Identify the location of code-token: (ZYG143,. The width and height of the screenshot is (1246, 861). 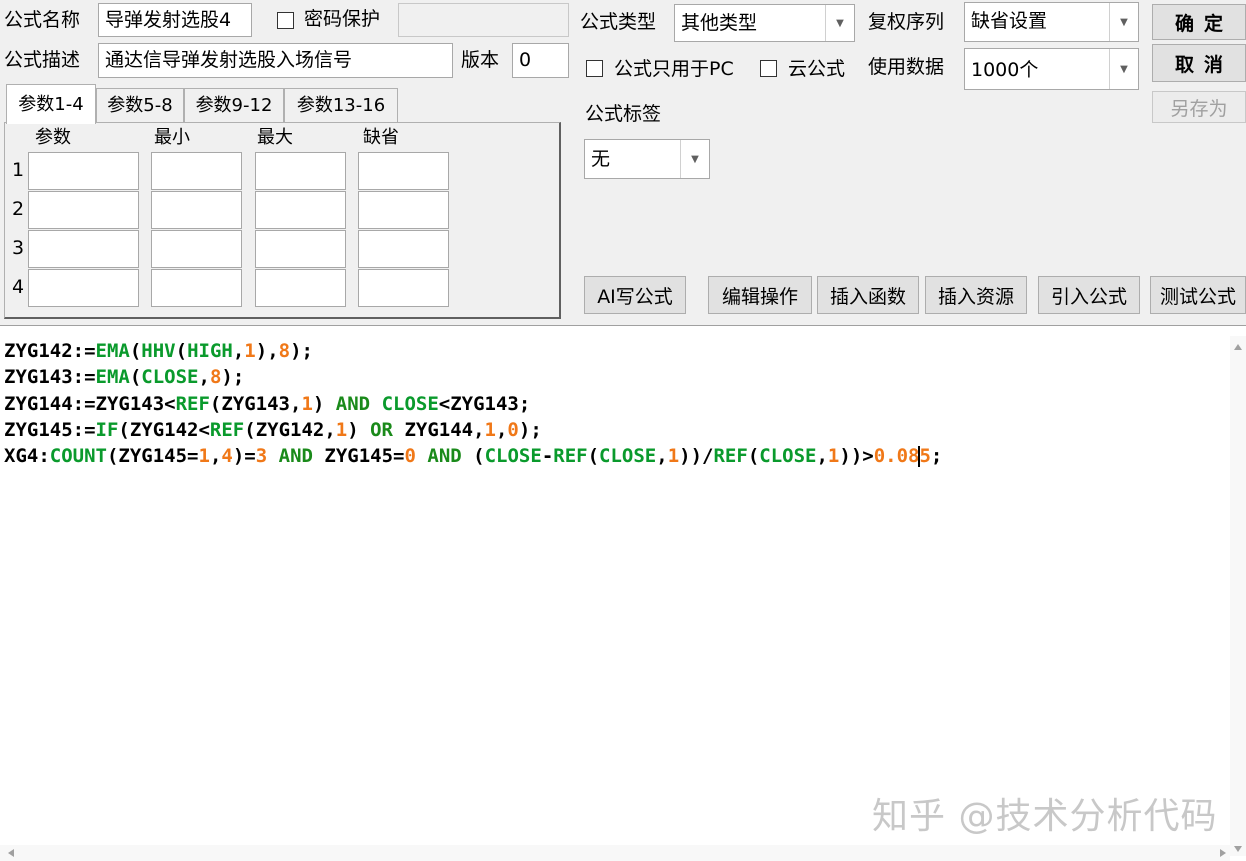
(255, 403).